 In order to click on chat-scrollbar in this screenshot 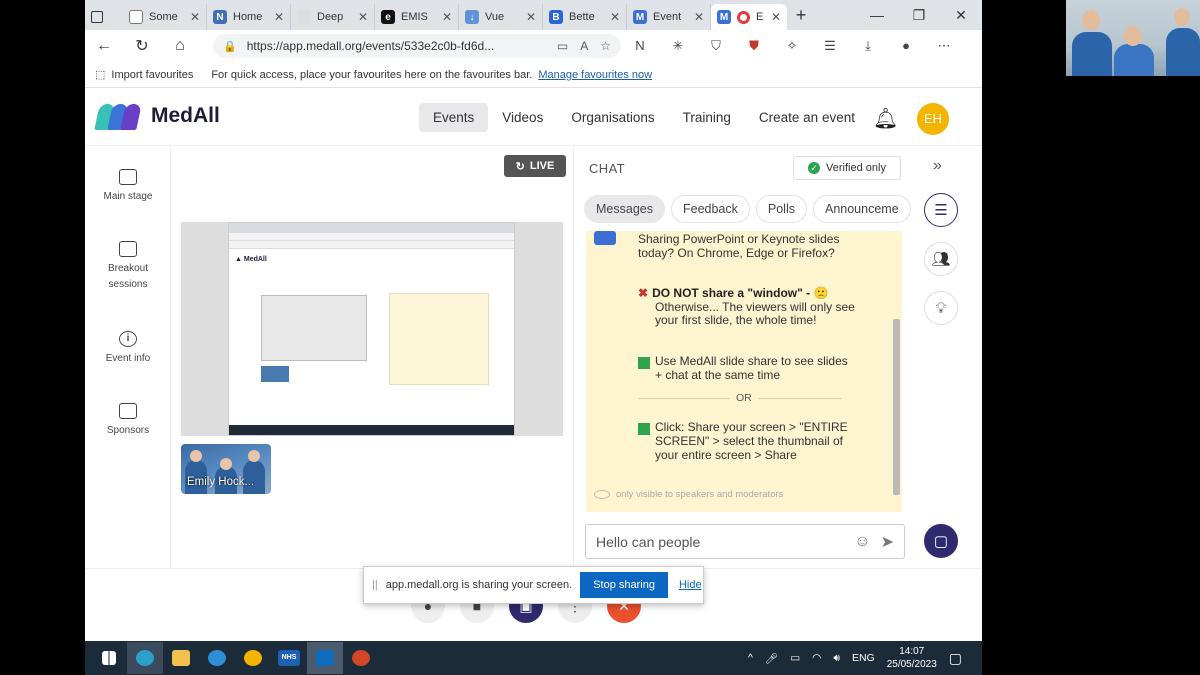, I will do `click(896, 371)`.